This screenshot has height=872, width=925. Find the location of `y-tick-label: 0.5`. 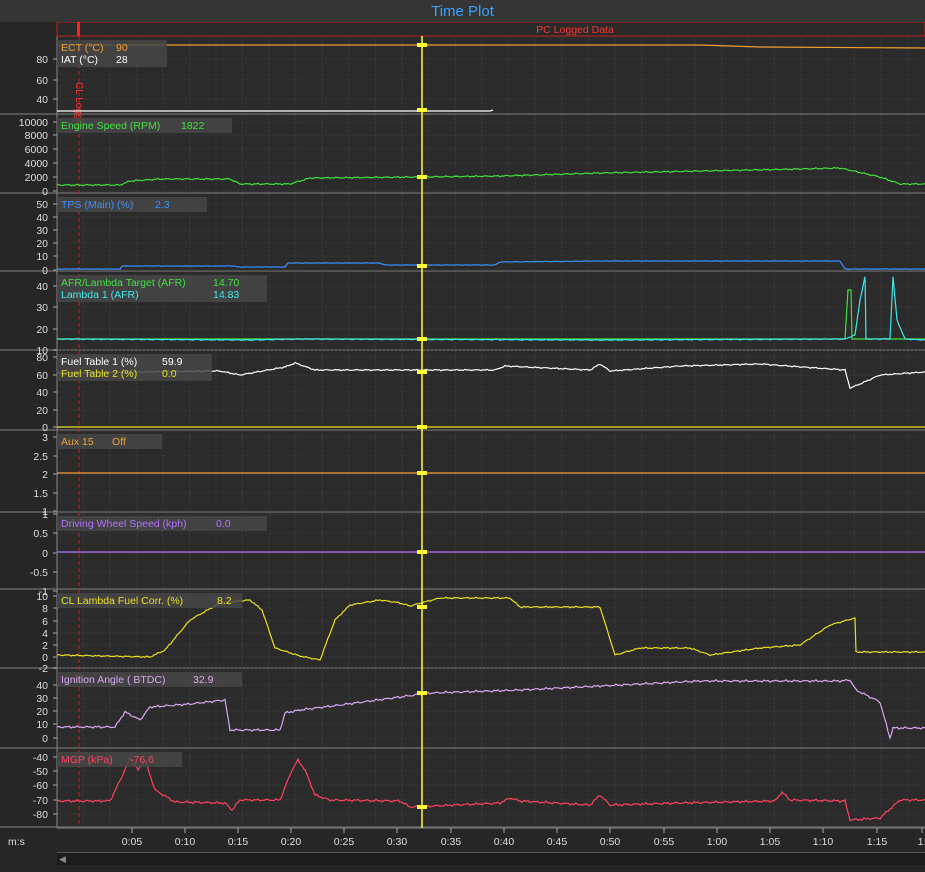

y-tick-label: 0.5 is located at coordinates (40, 534).